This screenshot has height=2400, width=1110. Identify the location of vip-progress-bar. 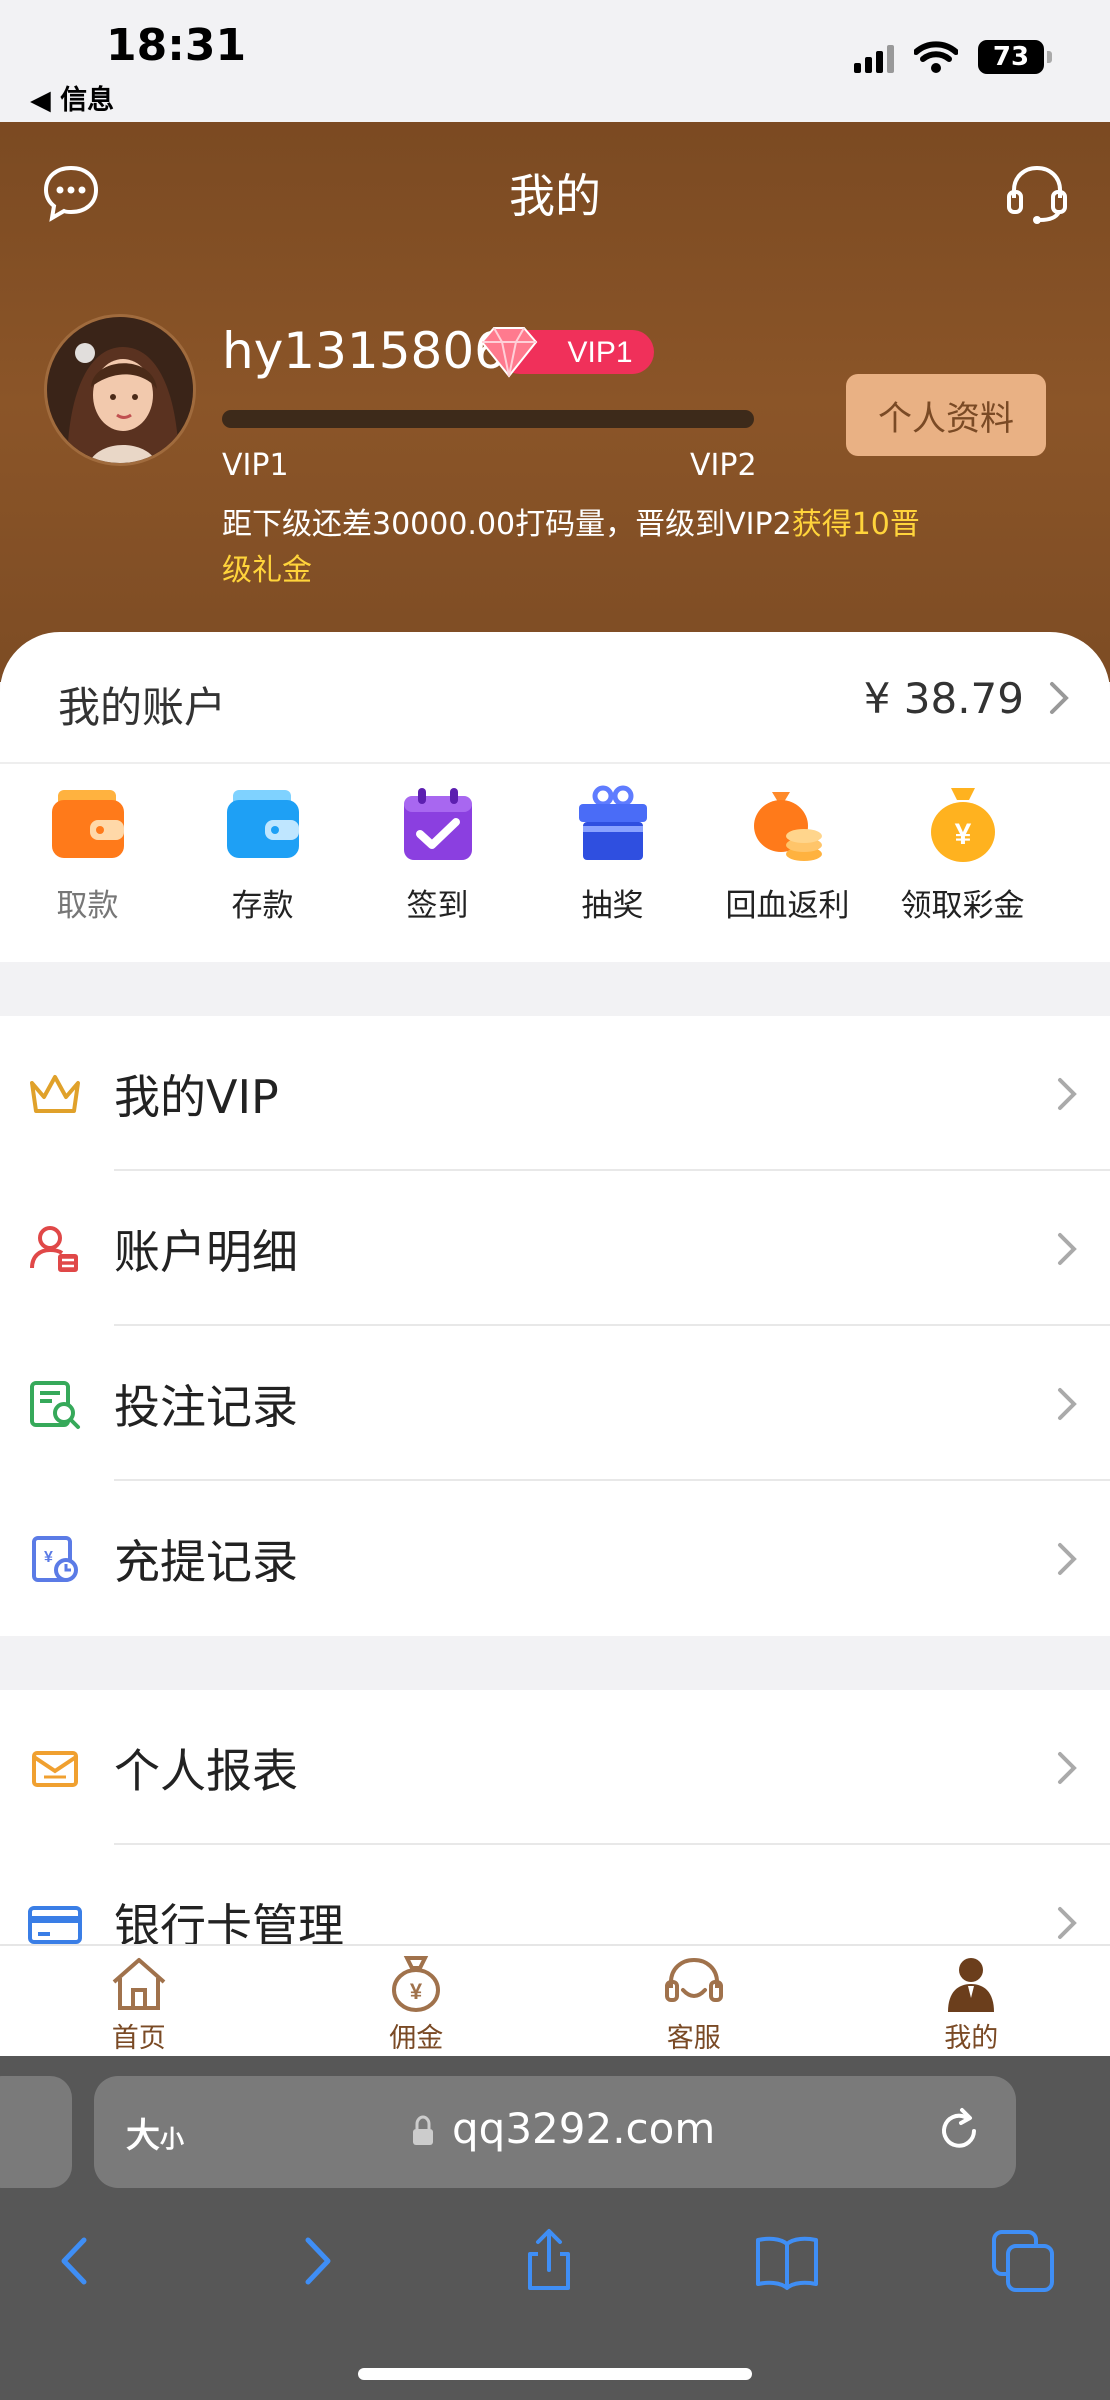
(488, 419).